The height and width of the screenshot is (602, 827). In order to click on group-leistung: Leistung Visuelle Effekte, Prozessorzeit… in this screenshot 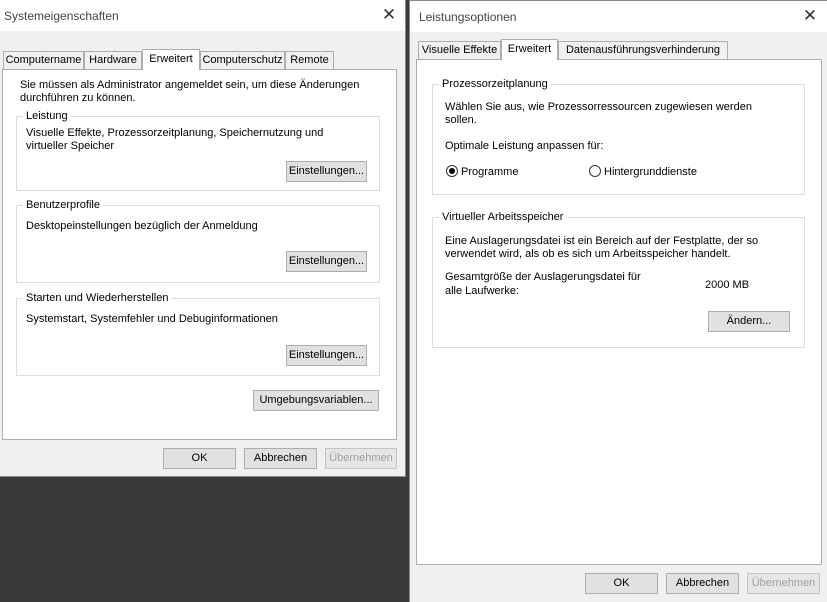, I will do `click(198, 150)`.